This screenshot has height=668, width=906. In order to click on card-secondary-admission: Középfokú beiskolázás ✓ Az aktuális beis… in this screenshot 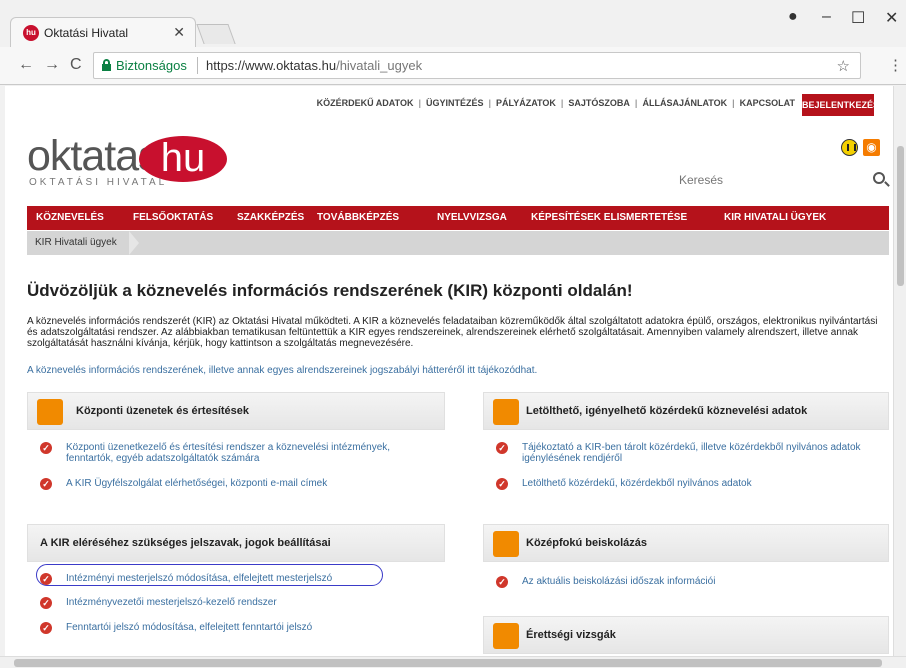, I will do `click(686, 556)`.